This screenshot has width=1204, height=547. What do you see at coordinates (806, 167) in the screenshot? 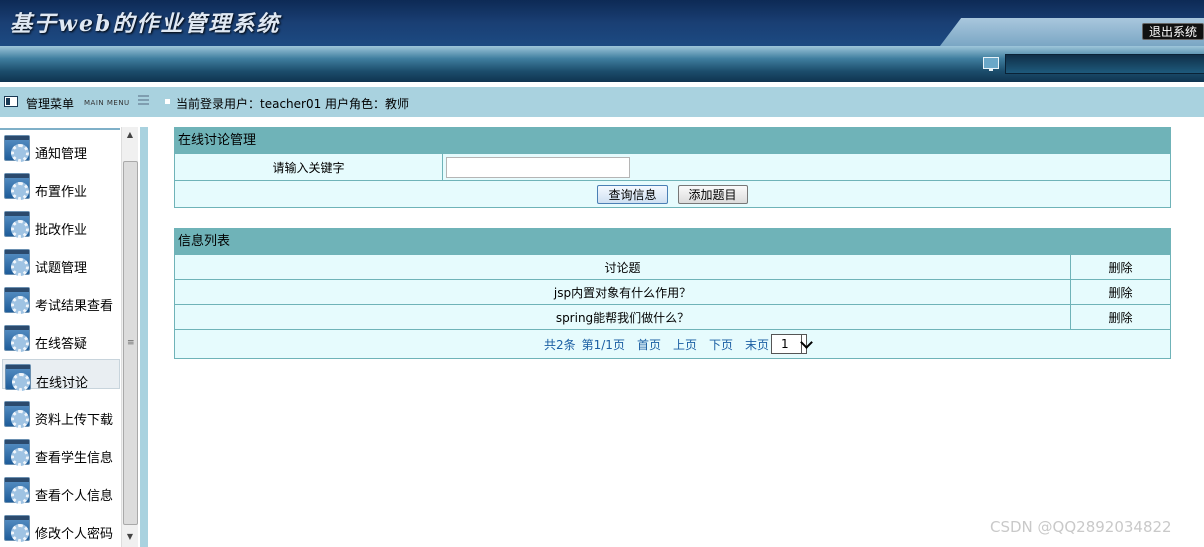
I see `keyword-input-cell` at bounding box center [806, 167].